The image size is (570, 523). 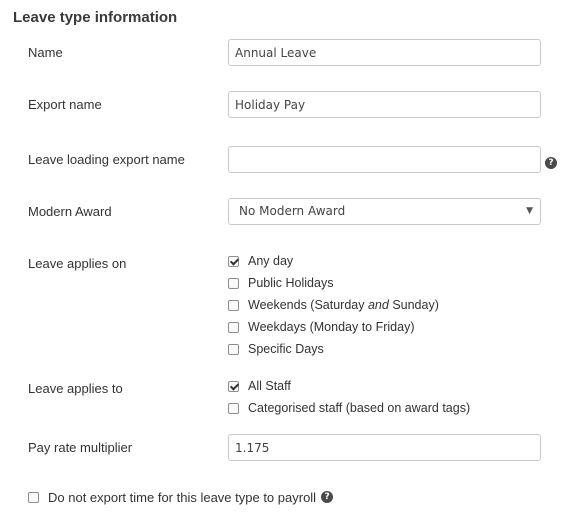 I want to click on applies-to-all-staff-option: All Staff, so click(x=259, y=386).